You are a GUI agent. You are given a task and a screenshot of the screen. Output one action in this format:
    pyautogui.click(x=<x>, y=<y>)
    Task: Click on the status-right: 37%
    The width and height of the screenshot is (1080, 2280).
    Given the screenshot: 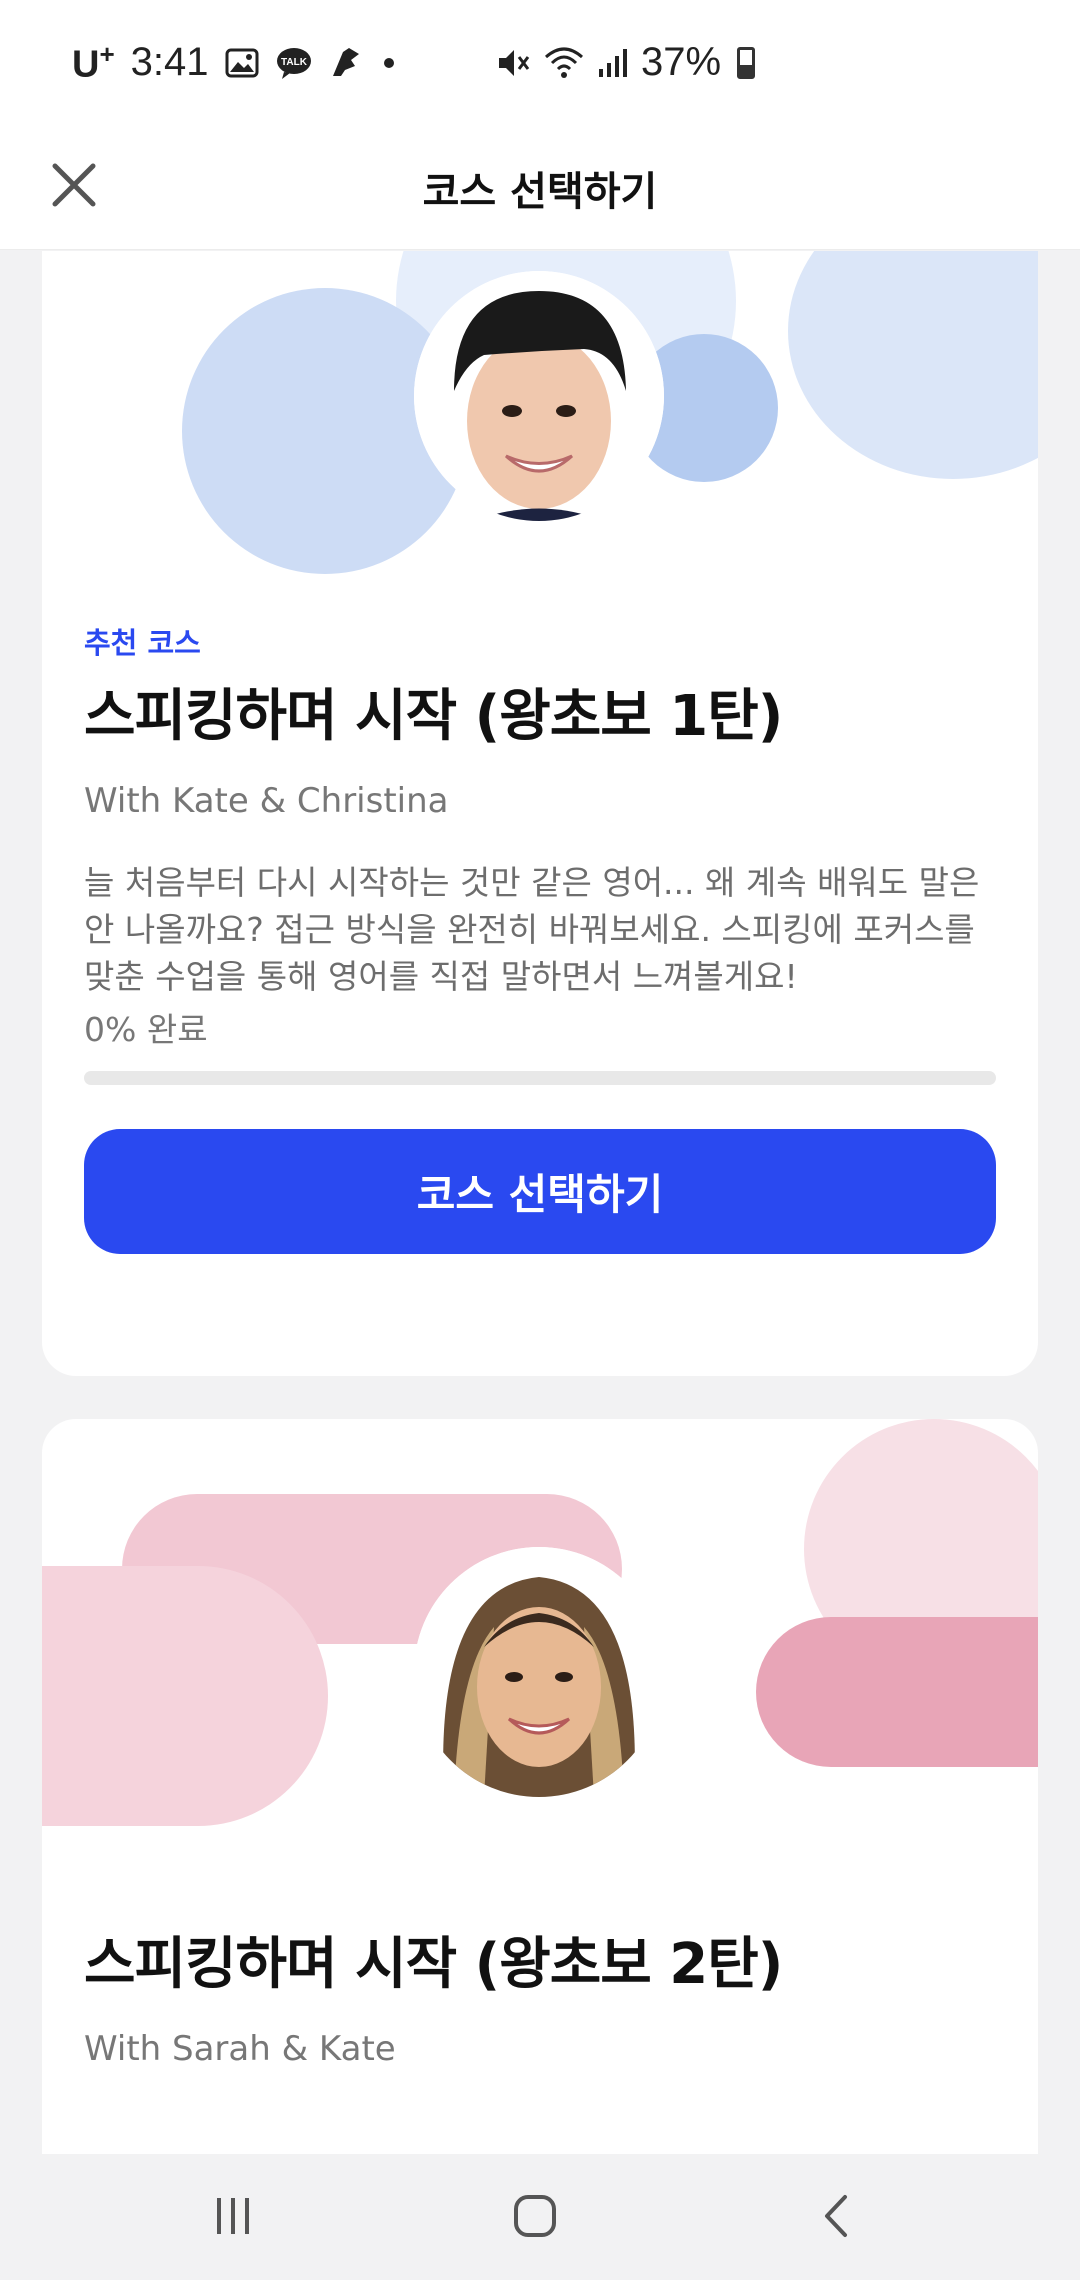 What is the action you would take?
    pyautogui.click(x=625, y=62)
    